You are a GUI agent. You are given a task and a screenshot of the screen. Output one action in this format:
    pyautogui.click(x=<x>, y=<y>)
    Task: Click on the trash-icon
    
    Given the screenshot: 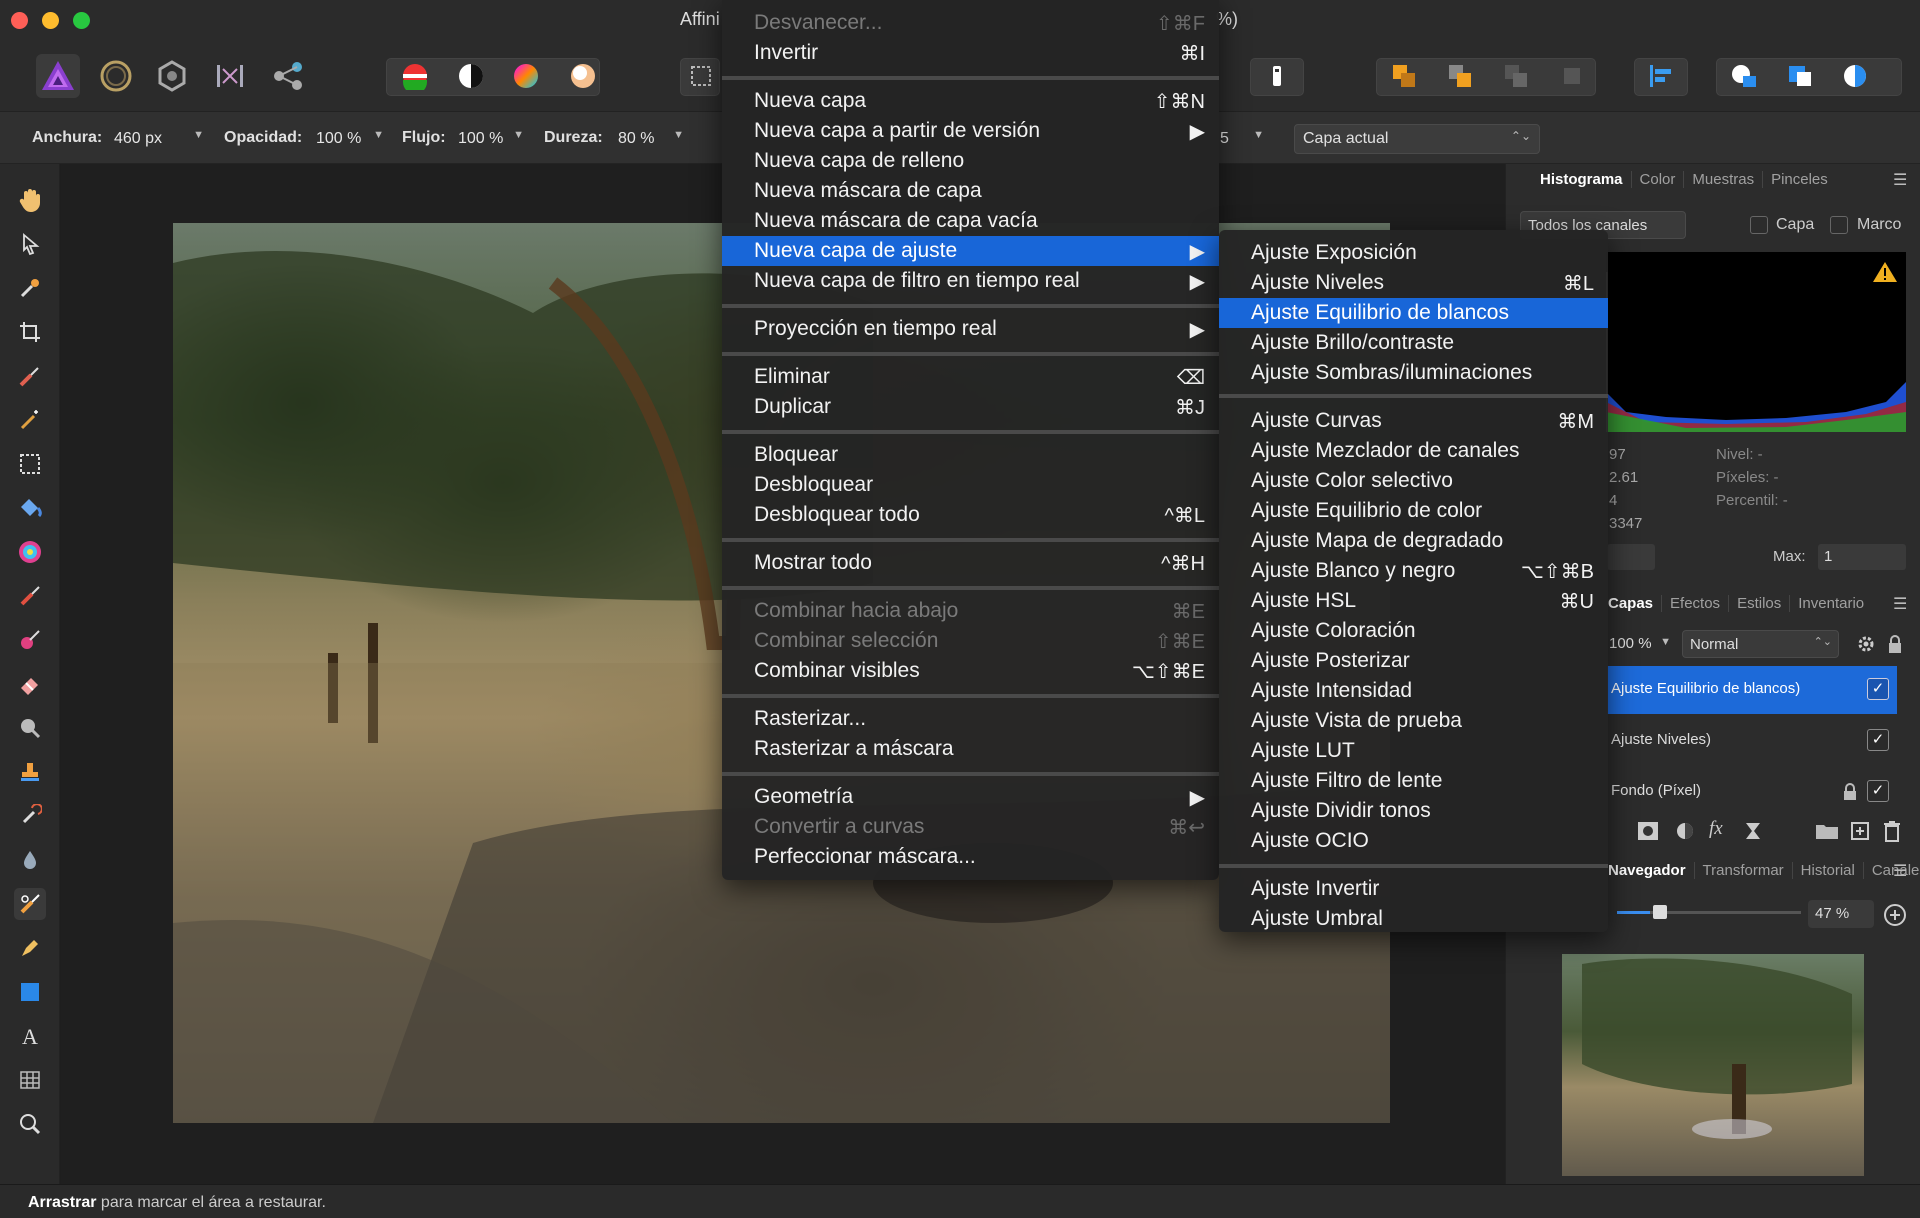 What is the action you would take?
    pyautogui.click(x=1892, y=831)
    